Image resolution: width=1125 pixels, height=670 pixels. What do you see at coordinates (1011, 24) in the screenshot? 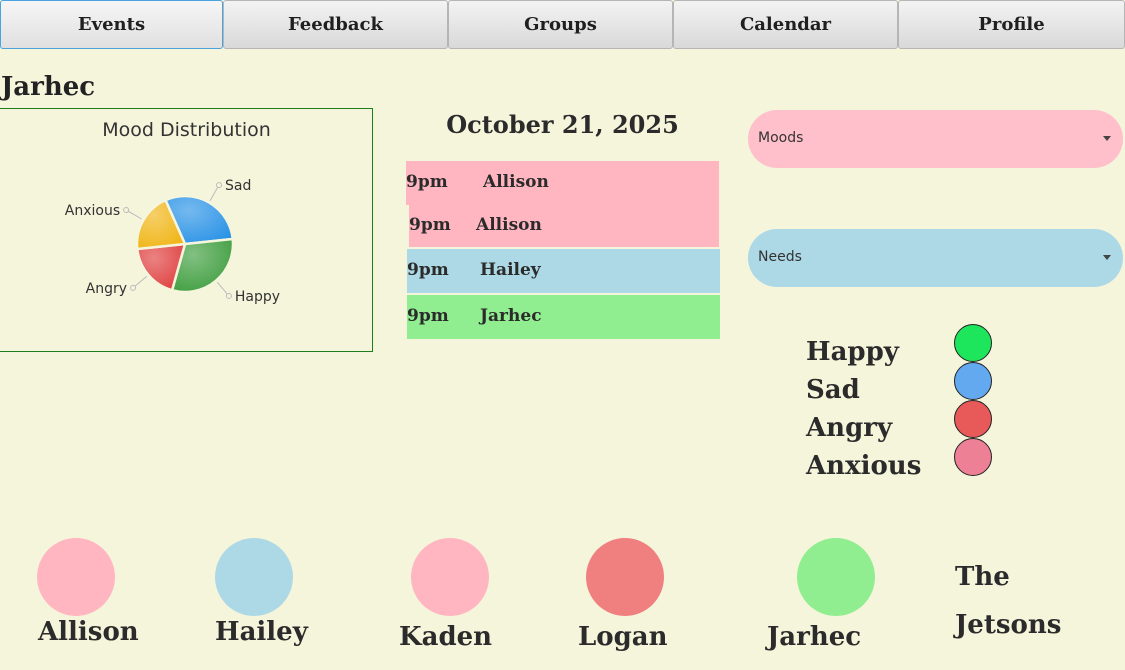
I see `tab-profile: Profile` at bounding box center [1011, 24].